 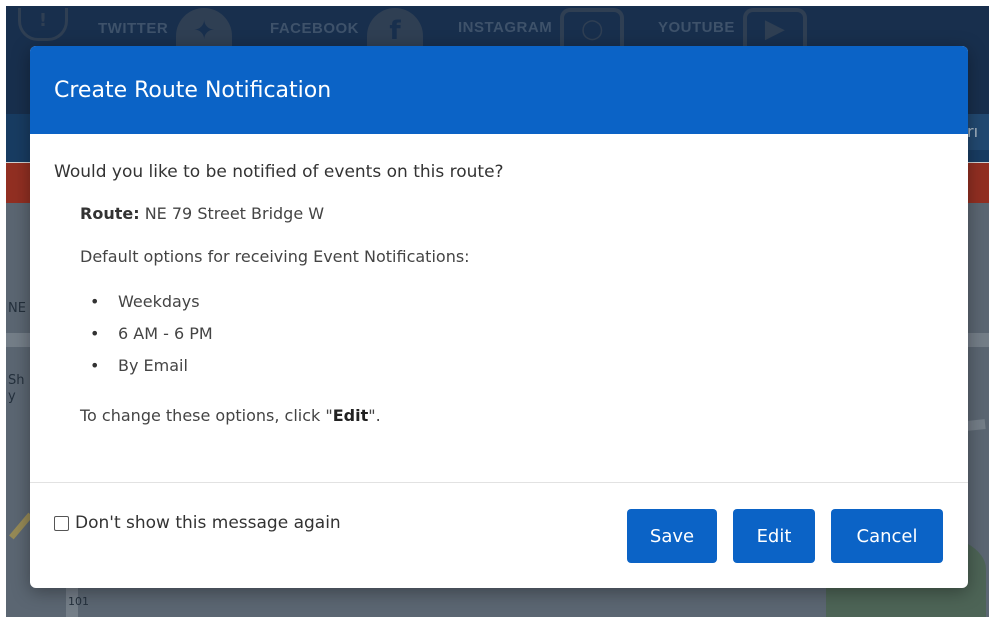 What do you see at coordinates (499, 90) in the screenshot?
I see `dialog-header: Create Route Notification` at bounding box center [499, 90].